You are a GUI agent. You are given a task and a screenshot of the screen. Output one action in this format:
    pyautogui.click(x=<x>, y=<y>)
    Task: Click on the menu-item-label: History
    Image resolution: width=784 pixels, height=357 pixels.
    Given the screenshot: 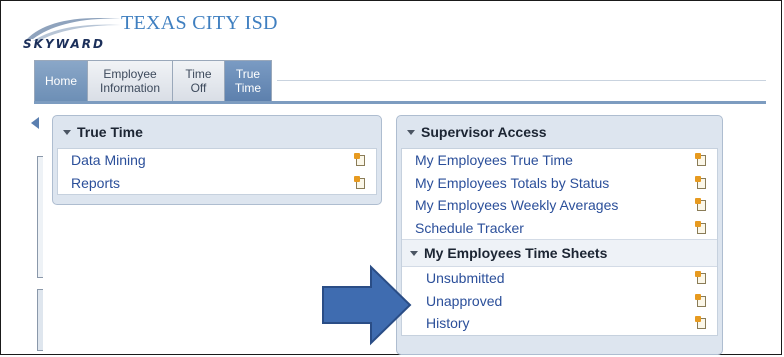 What is the action you would take?
    pyautogui.click(x=448, y=323)
    